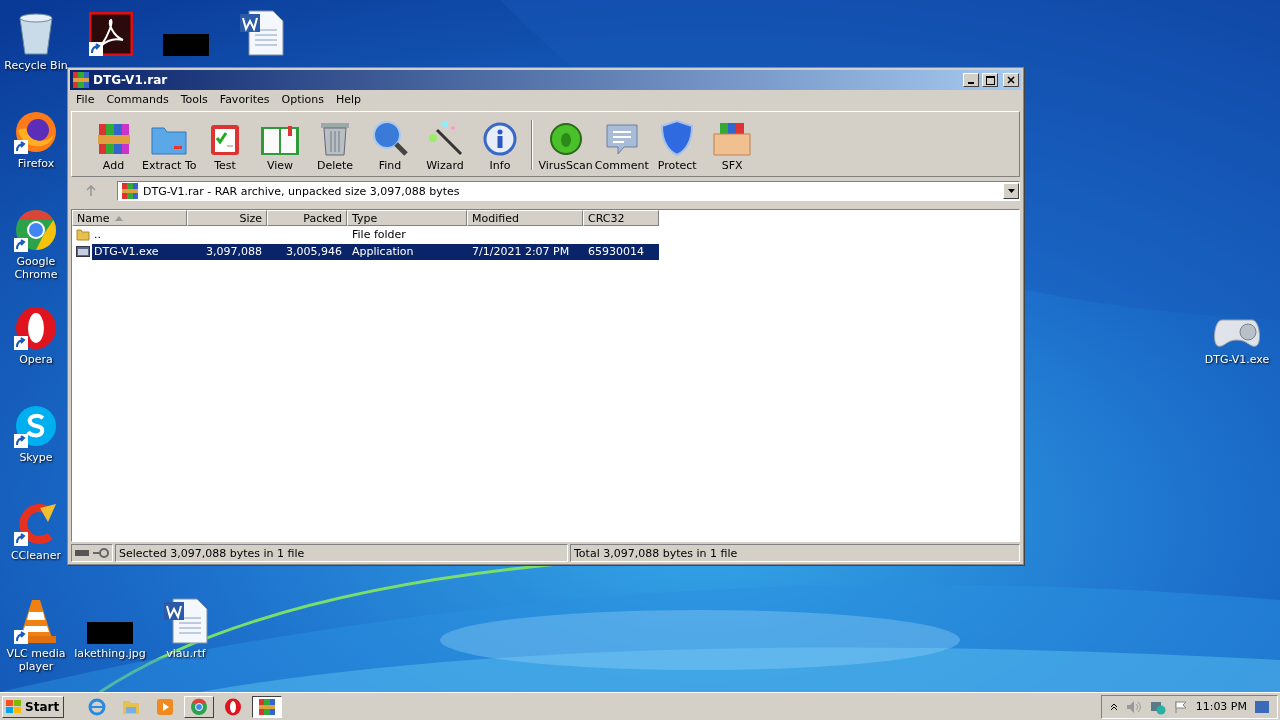 This screenshot has height=720, width=1280. What do you see at coordinates (971, 80) in the screenshot?
I see `minimize-button` at bounding box center [971, 80].